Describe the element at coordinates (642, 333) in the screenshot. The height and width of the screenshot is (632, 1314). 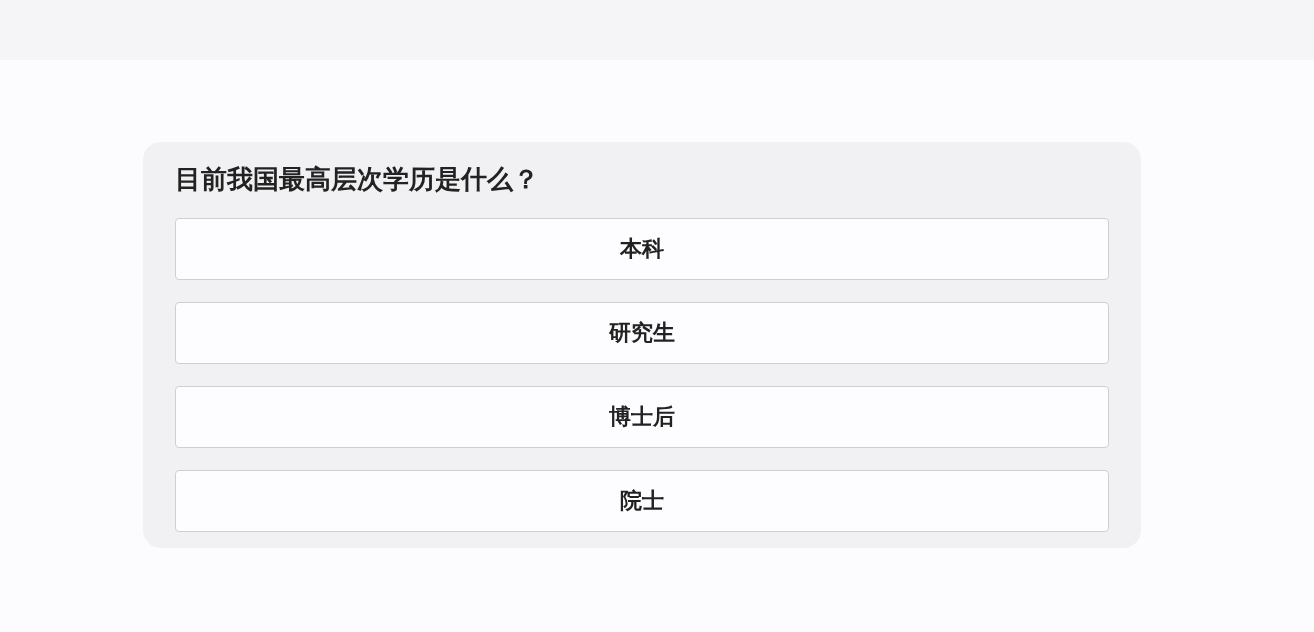
I see `answer-option-button: 研究生` at that location.